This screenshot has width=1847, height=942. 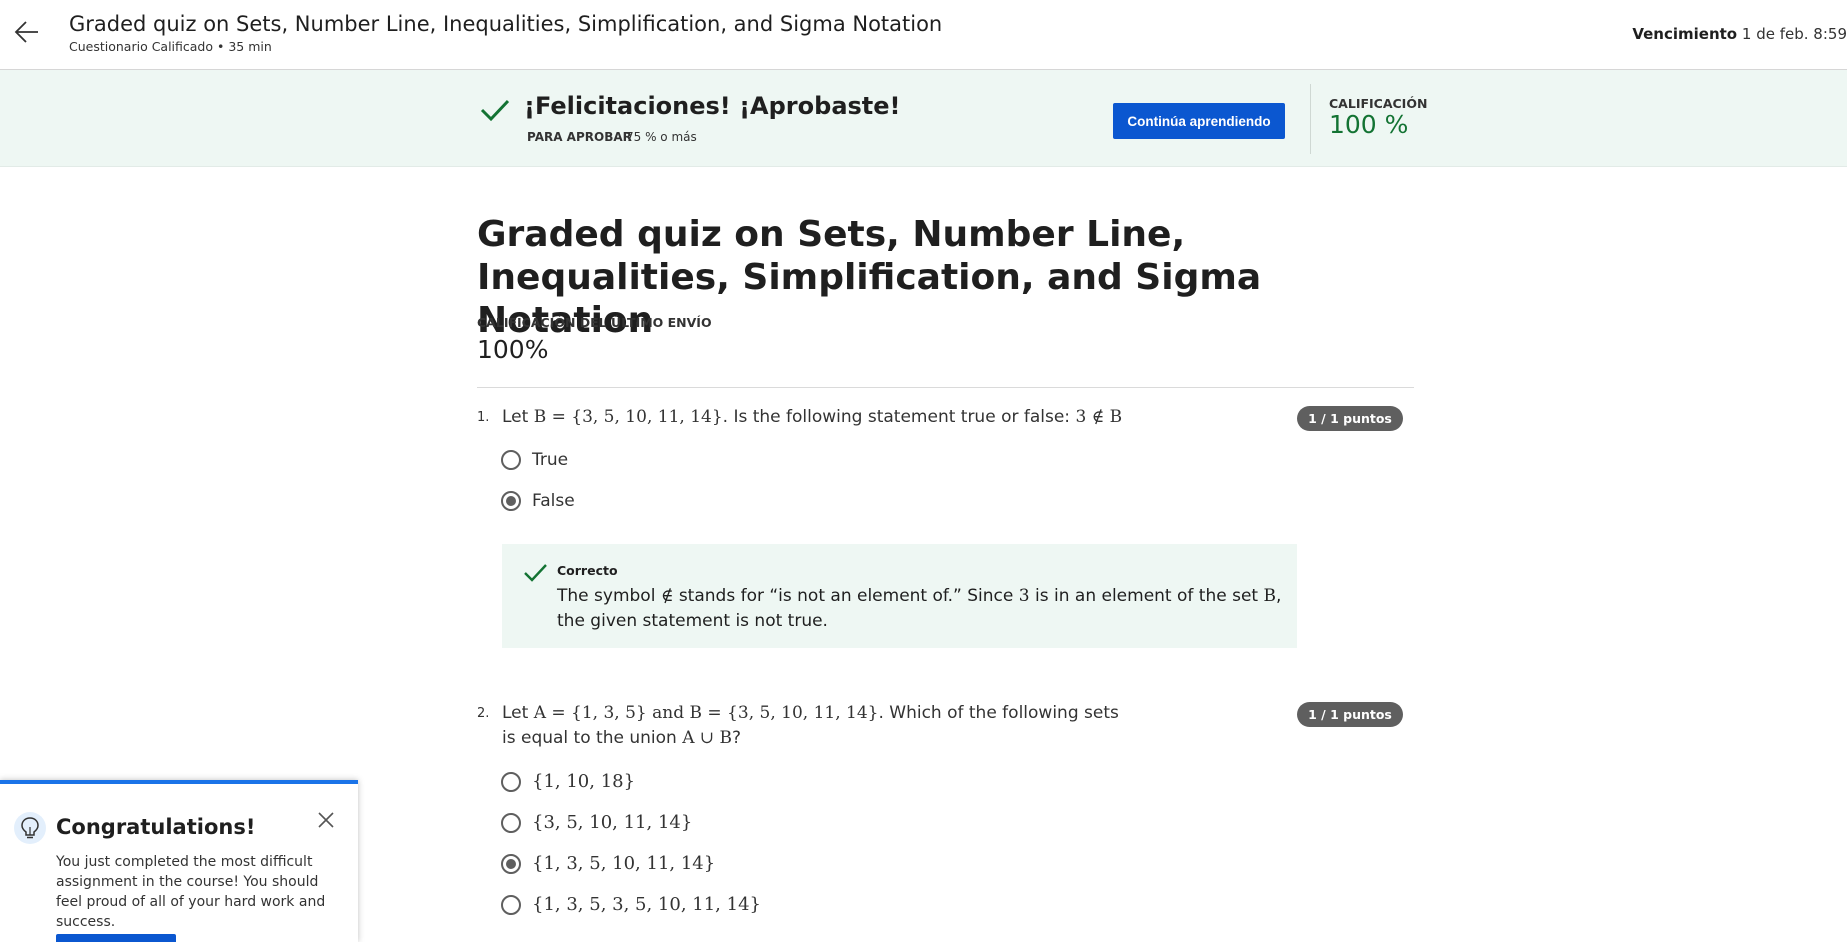 What do you see at coordinates (587, 570) in the screenshot?
I see `feedback-title: Correcto` at bounding box center [587, 570].